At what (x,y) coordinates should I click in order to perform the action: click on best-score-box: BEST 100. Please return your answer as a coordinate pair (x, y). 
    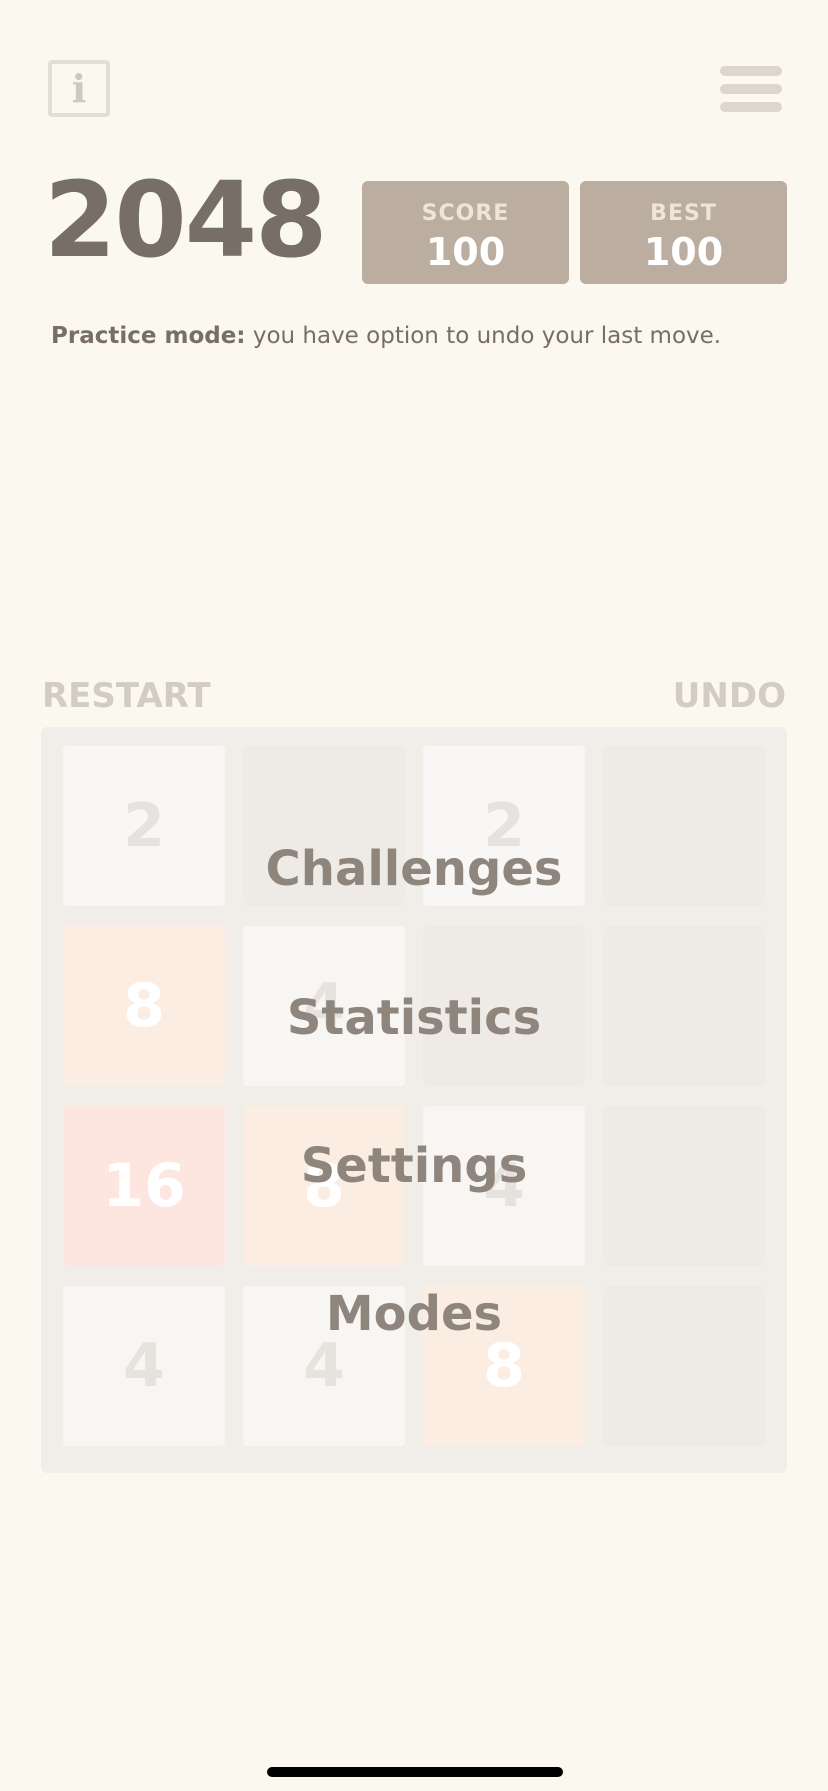
    Looking at the image, I should click on (683, 232).